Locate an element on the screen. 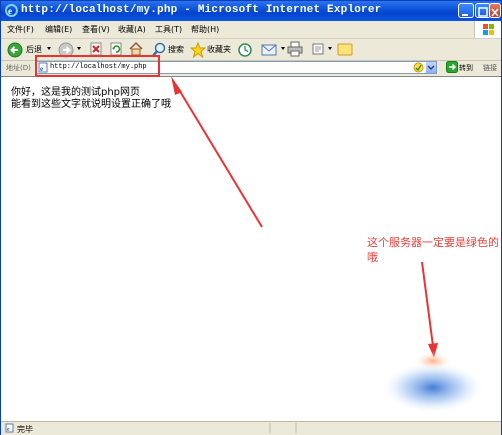 Image resolution: width=502 pixels, height=435 pixels. close-icon is located at coordinates (495, 12).